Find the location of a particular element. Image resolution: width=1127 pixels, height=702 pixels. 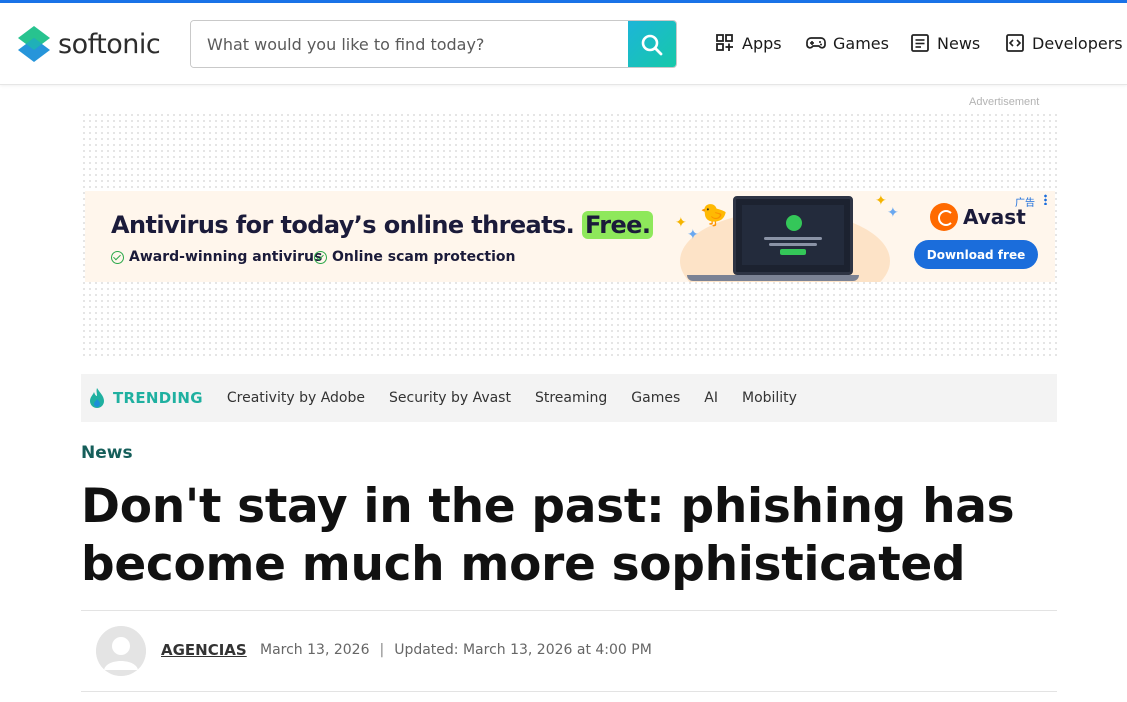

avast-logo: Avast is located at coordinates (978, 217).